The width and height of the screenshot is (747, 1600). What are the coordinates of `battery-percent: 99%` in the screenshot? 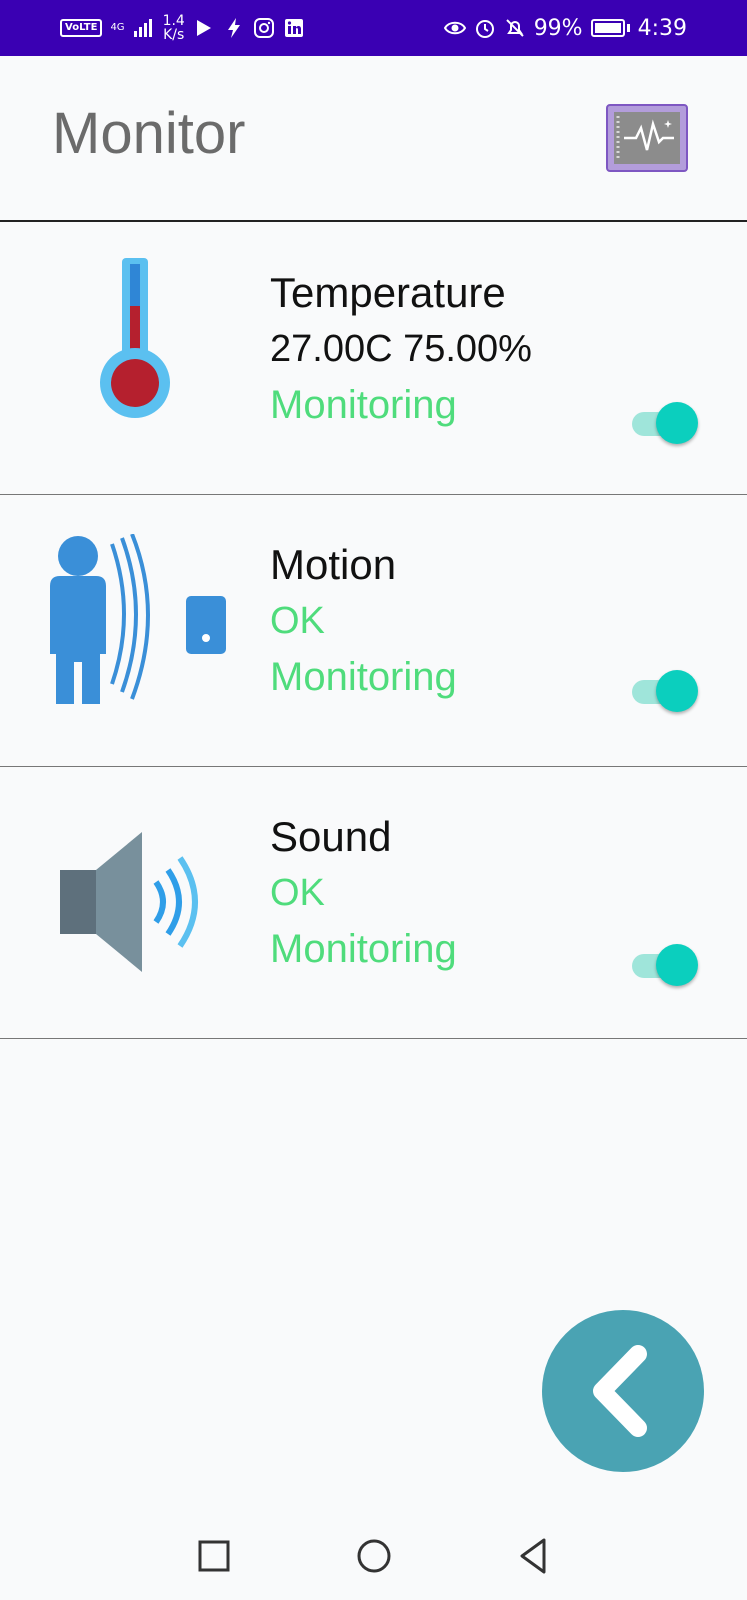 It's located at (558, 28).